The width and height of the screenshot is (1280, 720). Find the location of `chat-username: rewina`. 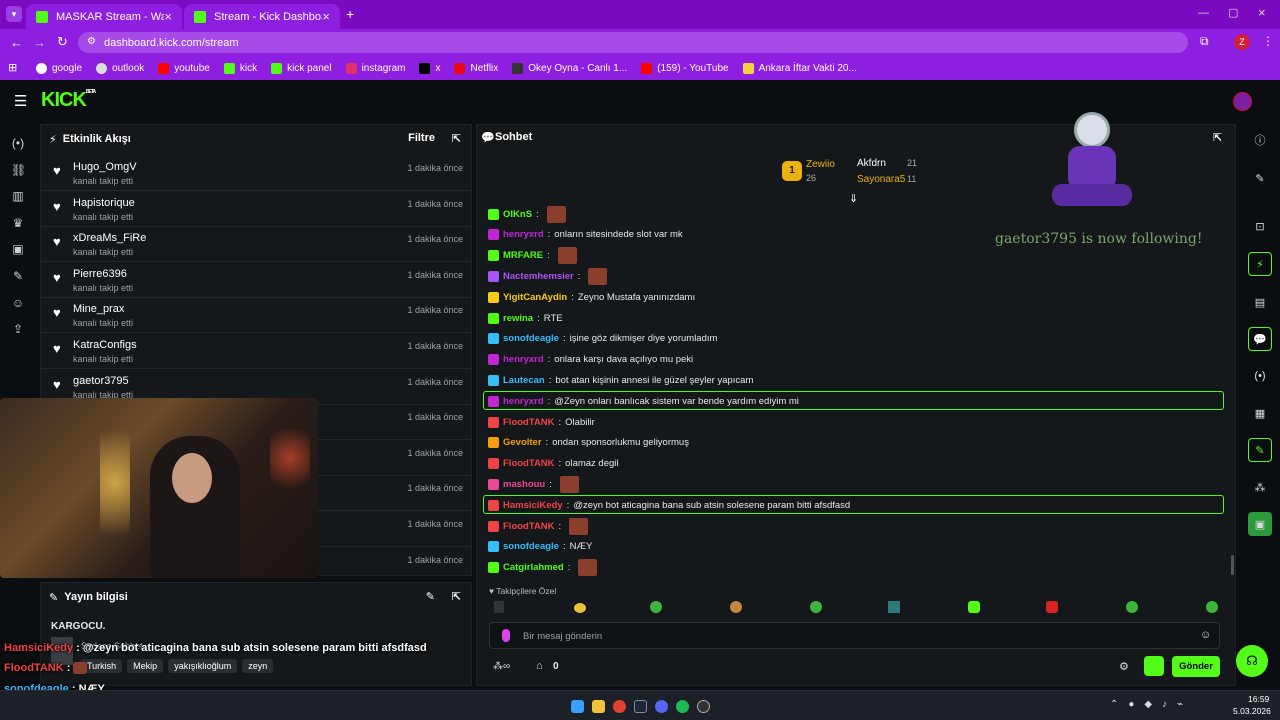

chat-username: rewina is located at coordinates (518, 318).